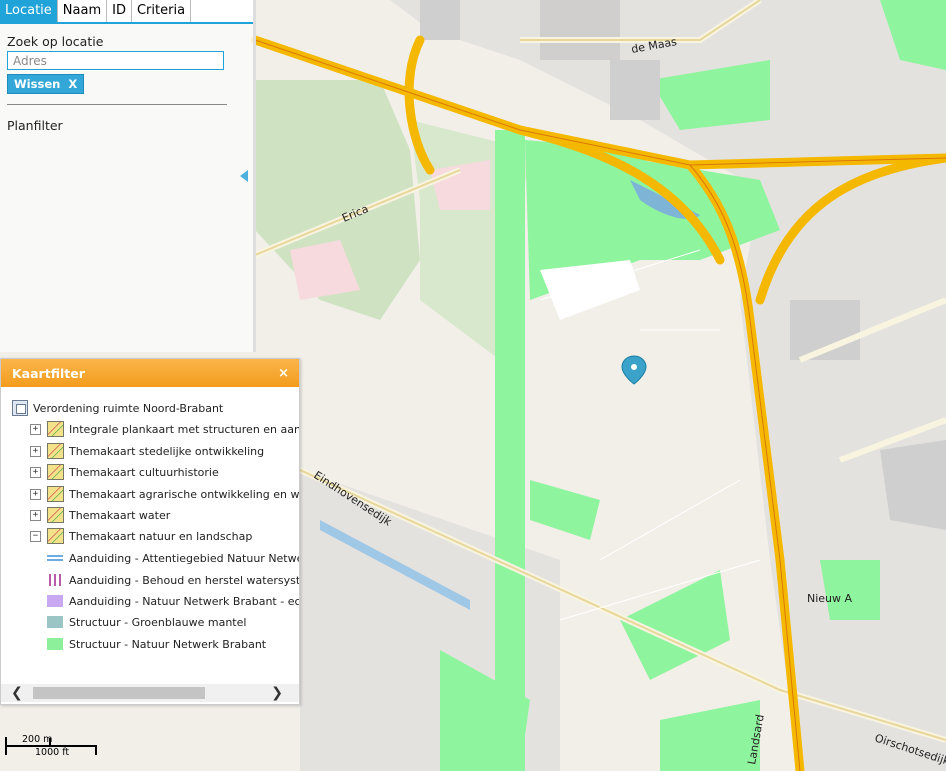 This screenshot has height=771, width=946. I want to click on scroll-left-icon: ❮, so click(17, 693).